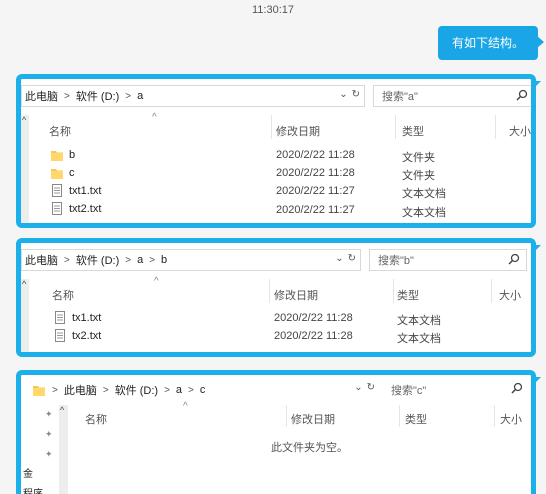  I want to click on address-bar: 此电脑 > 软件 (D:) > a > b ⌄ ↻ 搜索"b", so click(276, 257).